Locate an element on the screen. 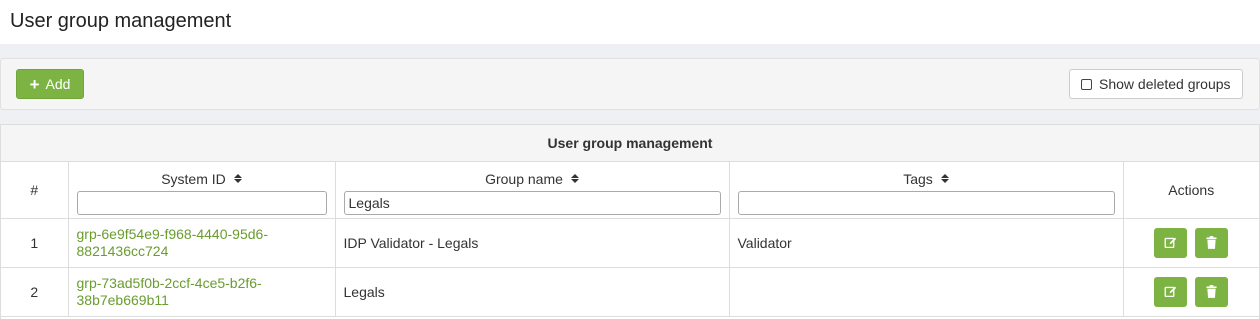 The width and height of the screenshot is (1260, 319). column-header-group-name: Group name is located at coordinates (532, 190).